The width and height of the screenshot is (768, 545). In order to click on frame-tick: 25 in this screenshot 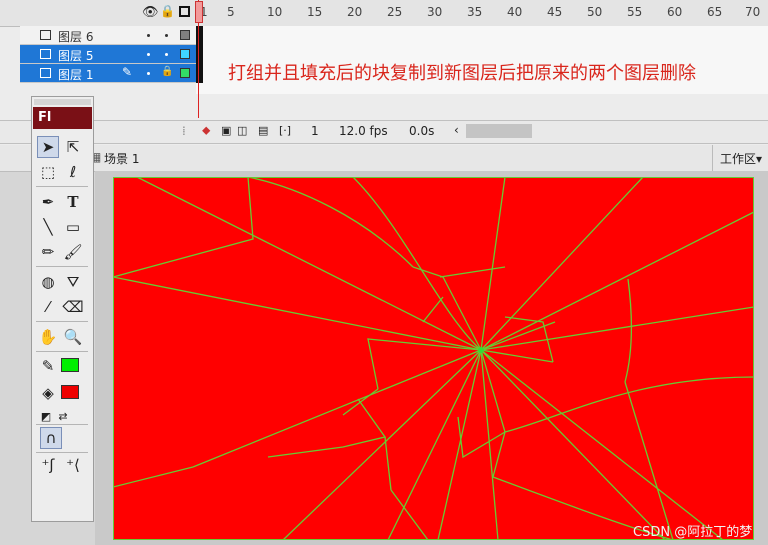, I will do `click(395, 12)`.